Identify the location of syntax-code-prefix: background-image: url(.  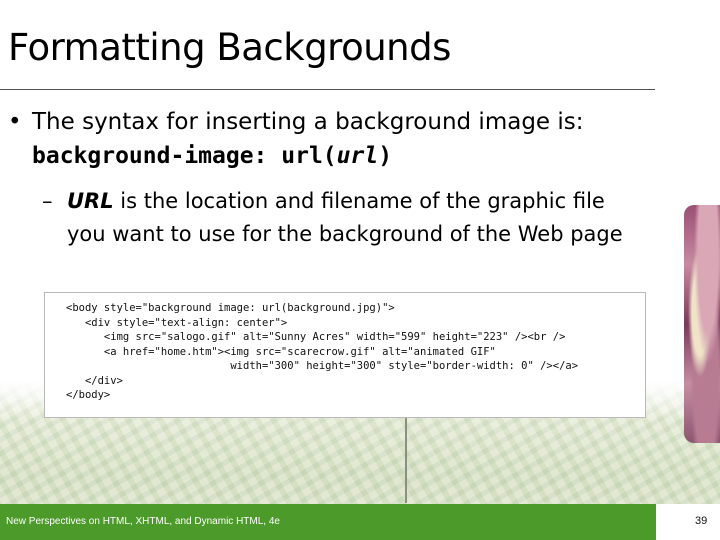
(184, 156).